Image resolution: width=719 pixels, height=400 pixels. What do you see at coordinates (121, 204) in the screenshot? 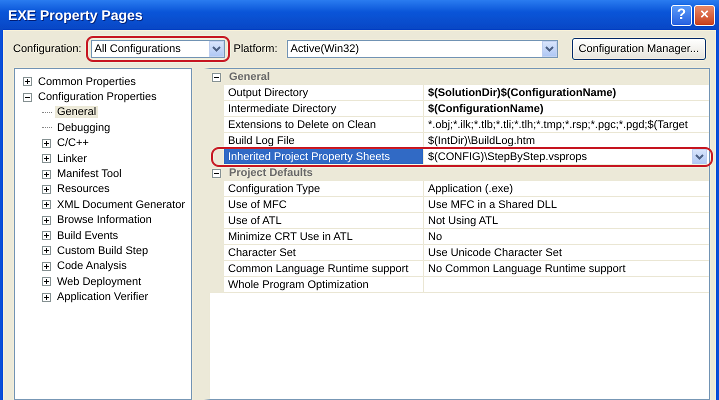
I see `tree-item: XML Document Generator` at bounding box center [121, 204].